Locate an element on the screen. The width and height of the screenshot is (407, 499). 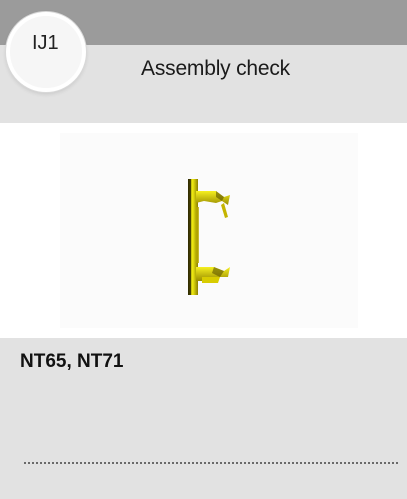
notes-dotted-line is located at coordinates (211, 463).